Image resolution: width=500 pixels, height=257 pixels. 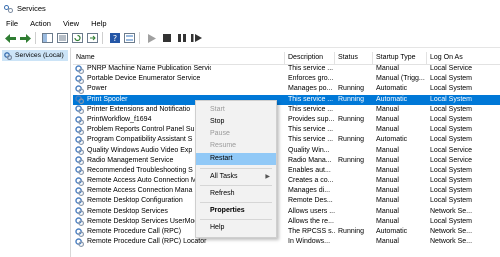 I want to click on properties-sheet-icon, so click(x=62, y=38).